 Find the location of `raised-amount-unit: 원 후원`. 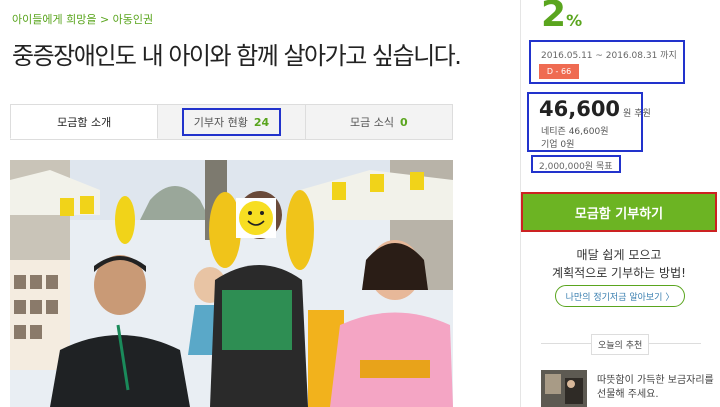

raised-amount-unit: 원 후원 is located at coordinates (637, 114).